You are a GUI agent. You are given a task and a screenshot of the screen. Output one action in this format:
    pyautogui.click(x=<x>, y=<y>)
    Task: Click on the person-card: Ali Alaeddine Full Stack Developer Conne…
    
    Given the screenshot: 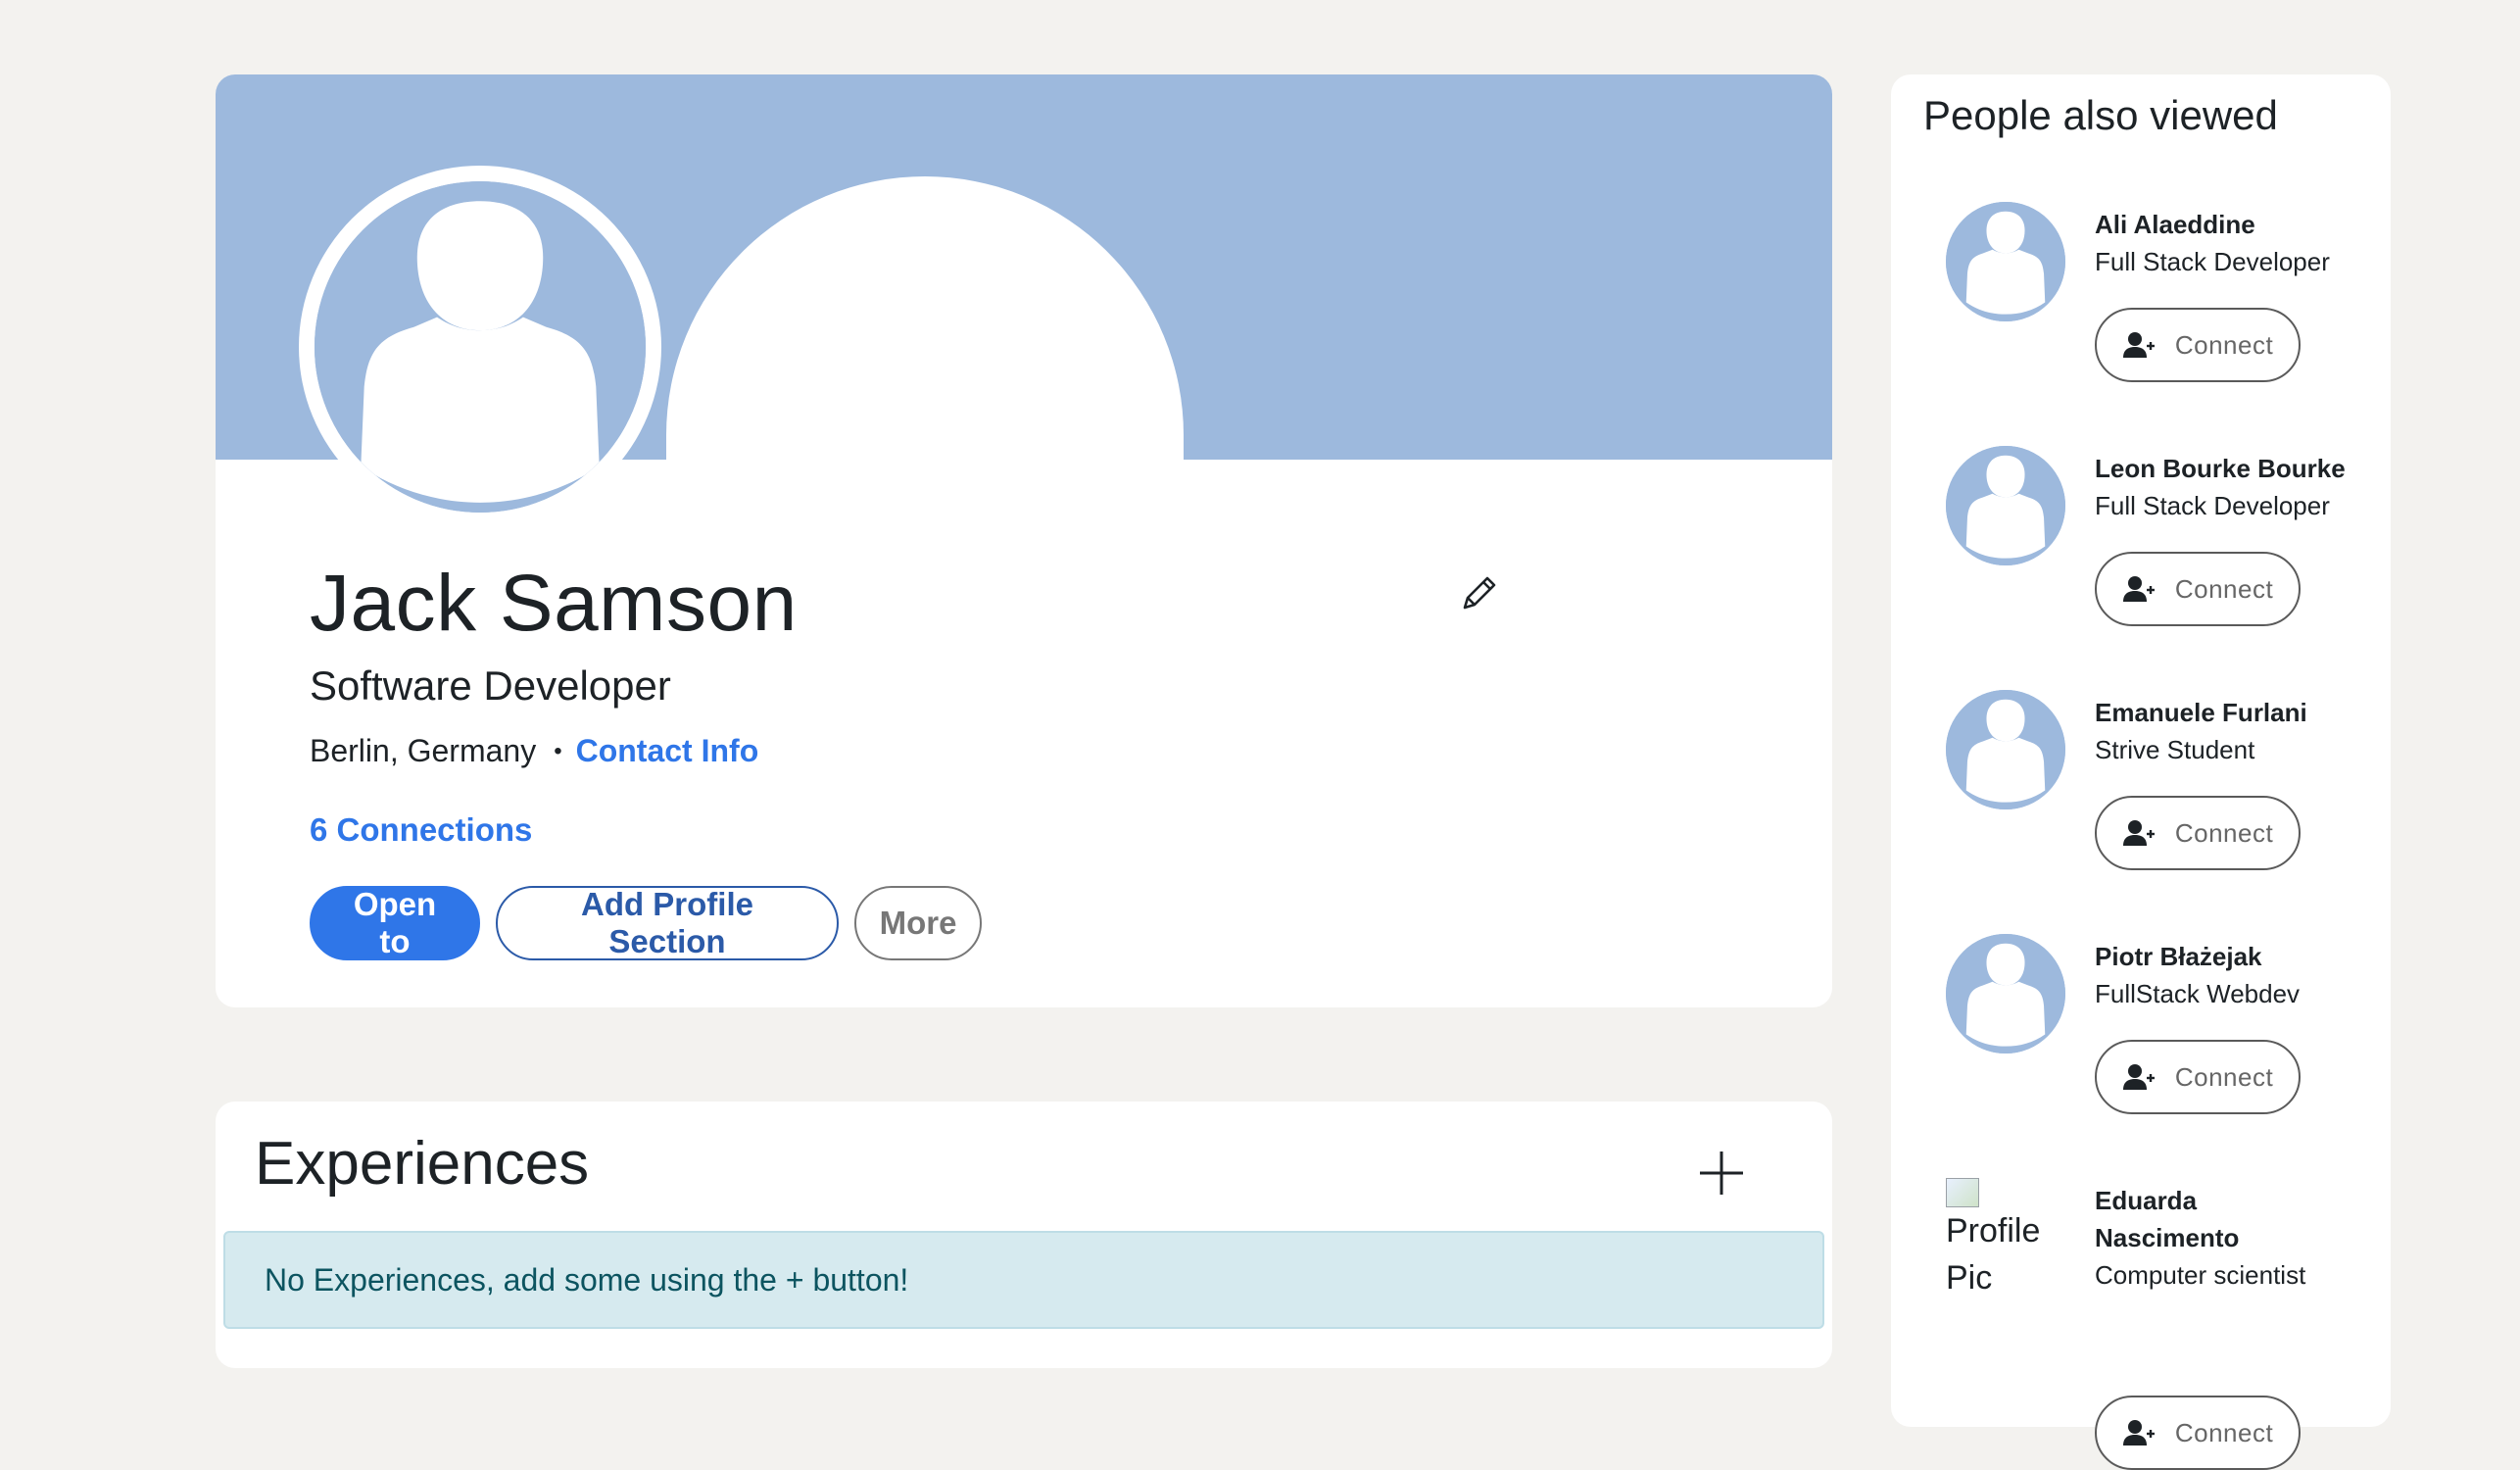 What is the action you would take?
    pyautogui.click(x=2141, y=305)
    